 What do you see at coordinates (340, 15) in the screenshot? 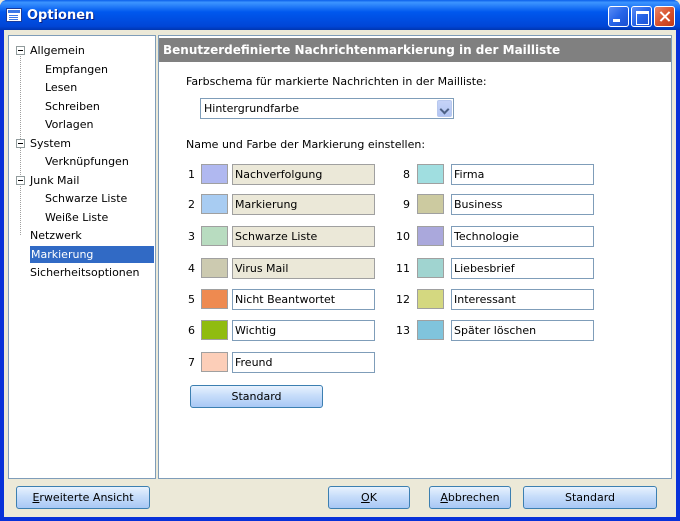
I see `title-bar: Optionen` at bounding box center [340, 15].